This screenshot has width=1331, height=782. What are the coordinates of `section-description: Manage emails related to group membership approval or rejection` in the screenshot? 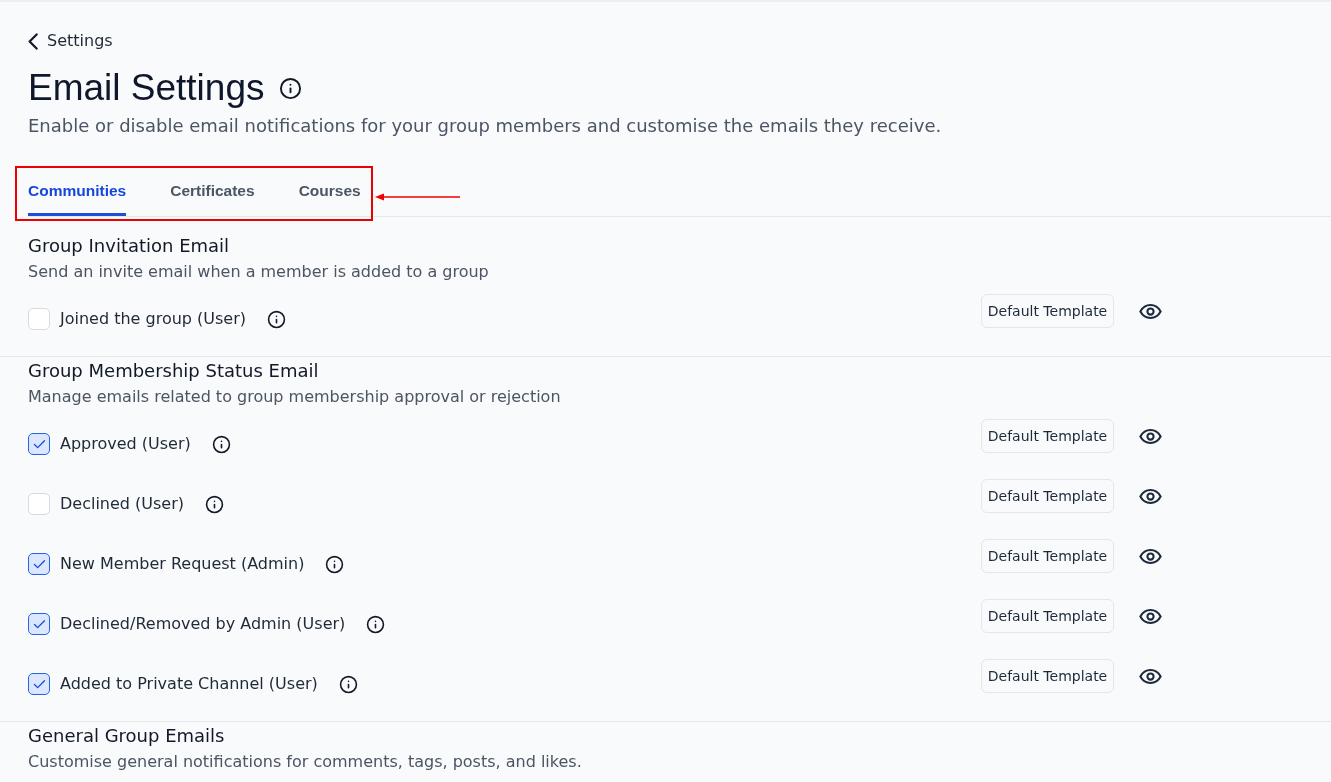 It's located at (295, 397).